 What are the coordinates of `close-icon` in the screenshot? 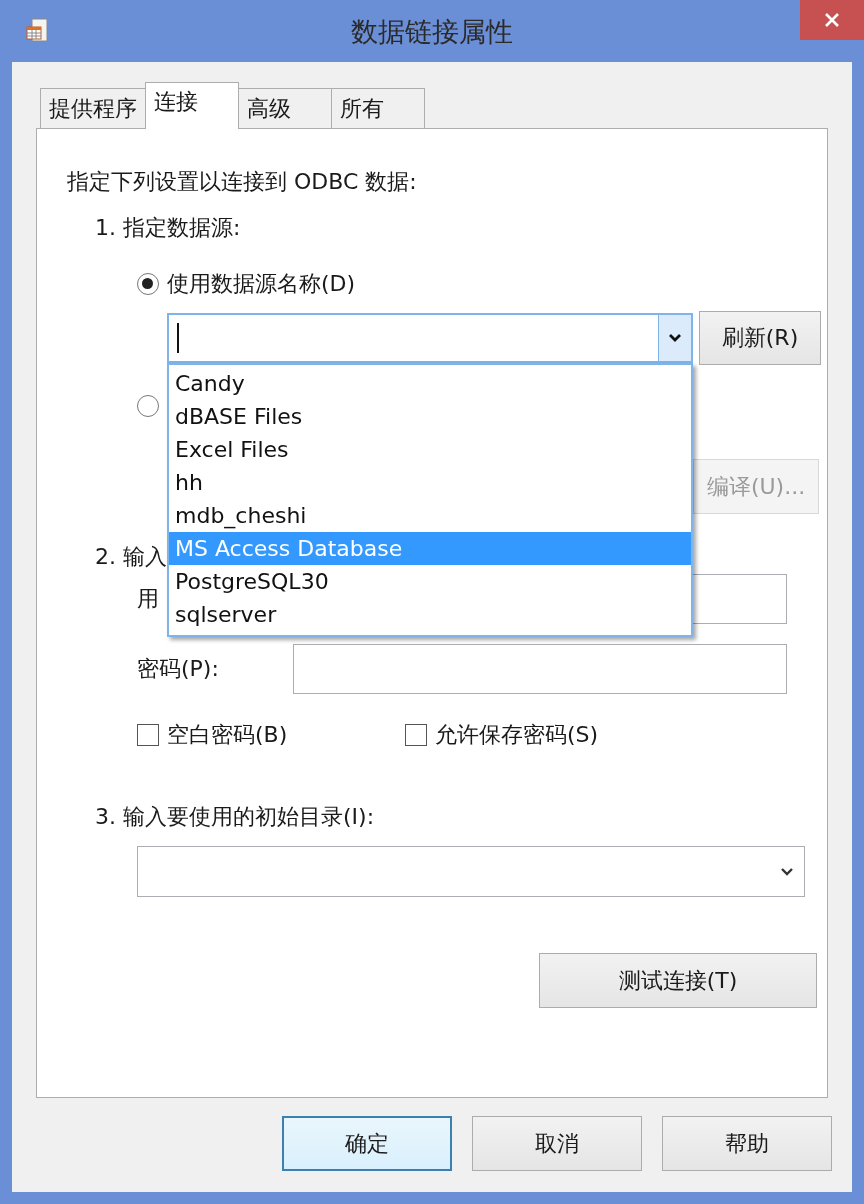 It's located at (832, 20).